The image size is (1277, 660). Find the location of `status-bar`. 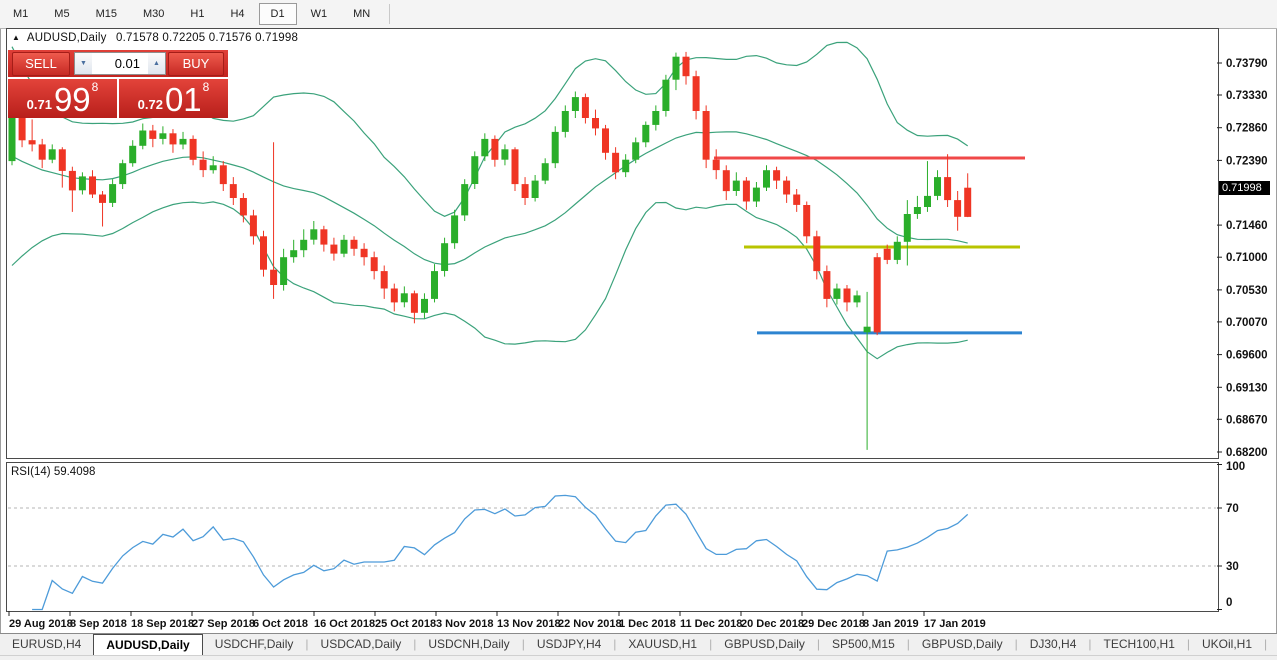

status-bar is located at coordinates (638, 657).